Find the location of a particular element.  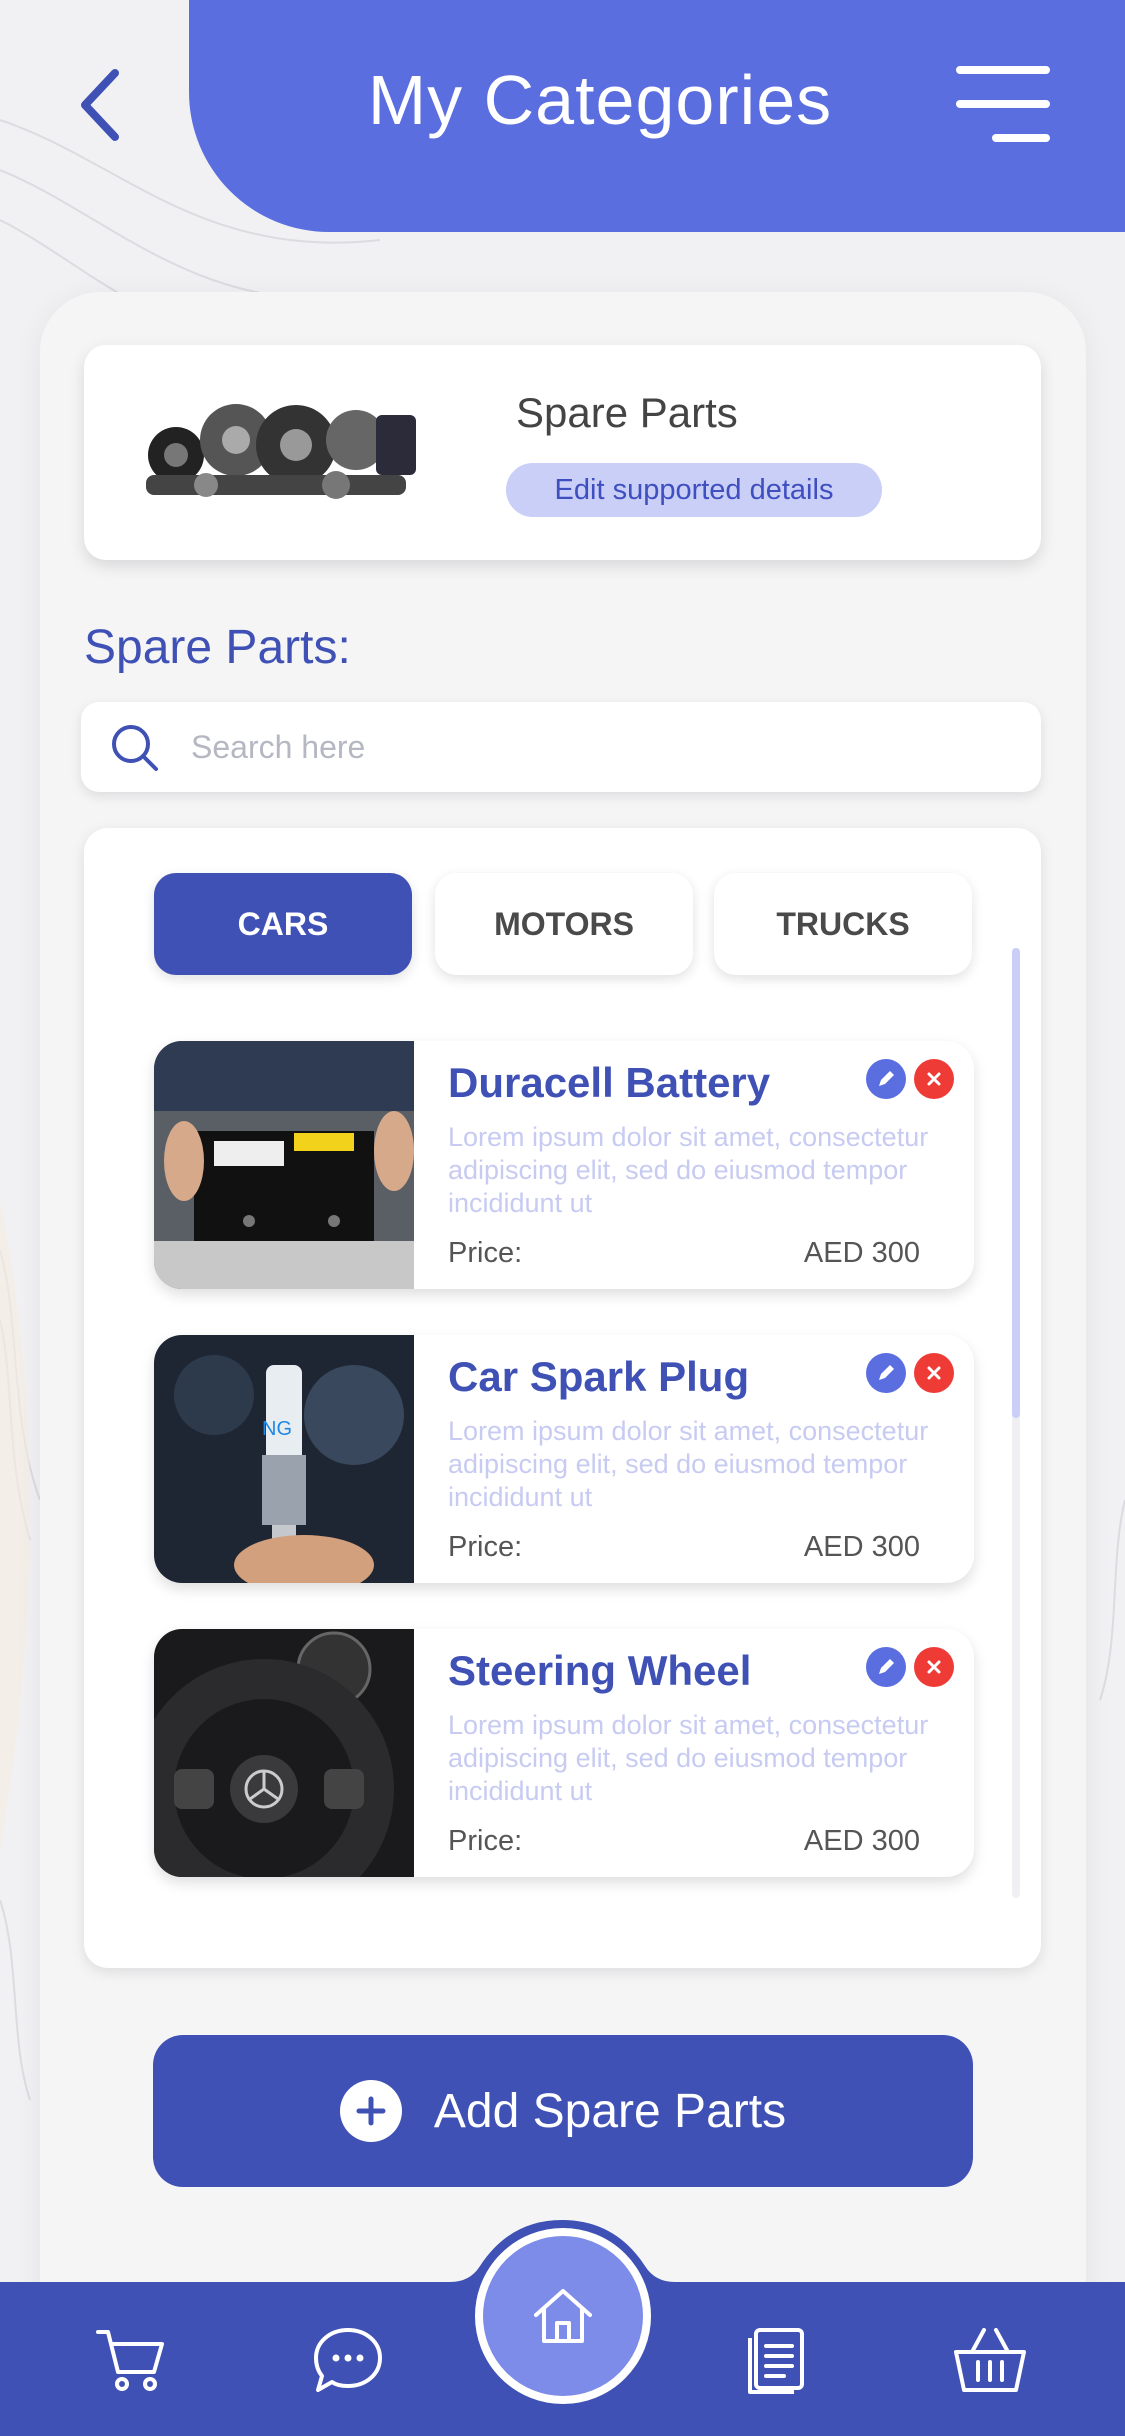

home-icon is located at coordinates (563, 2316).